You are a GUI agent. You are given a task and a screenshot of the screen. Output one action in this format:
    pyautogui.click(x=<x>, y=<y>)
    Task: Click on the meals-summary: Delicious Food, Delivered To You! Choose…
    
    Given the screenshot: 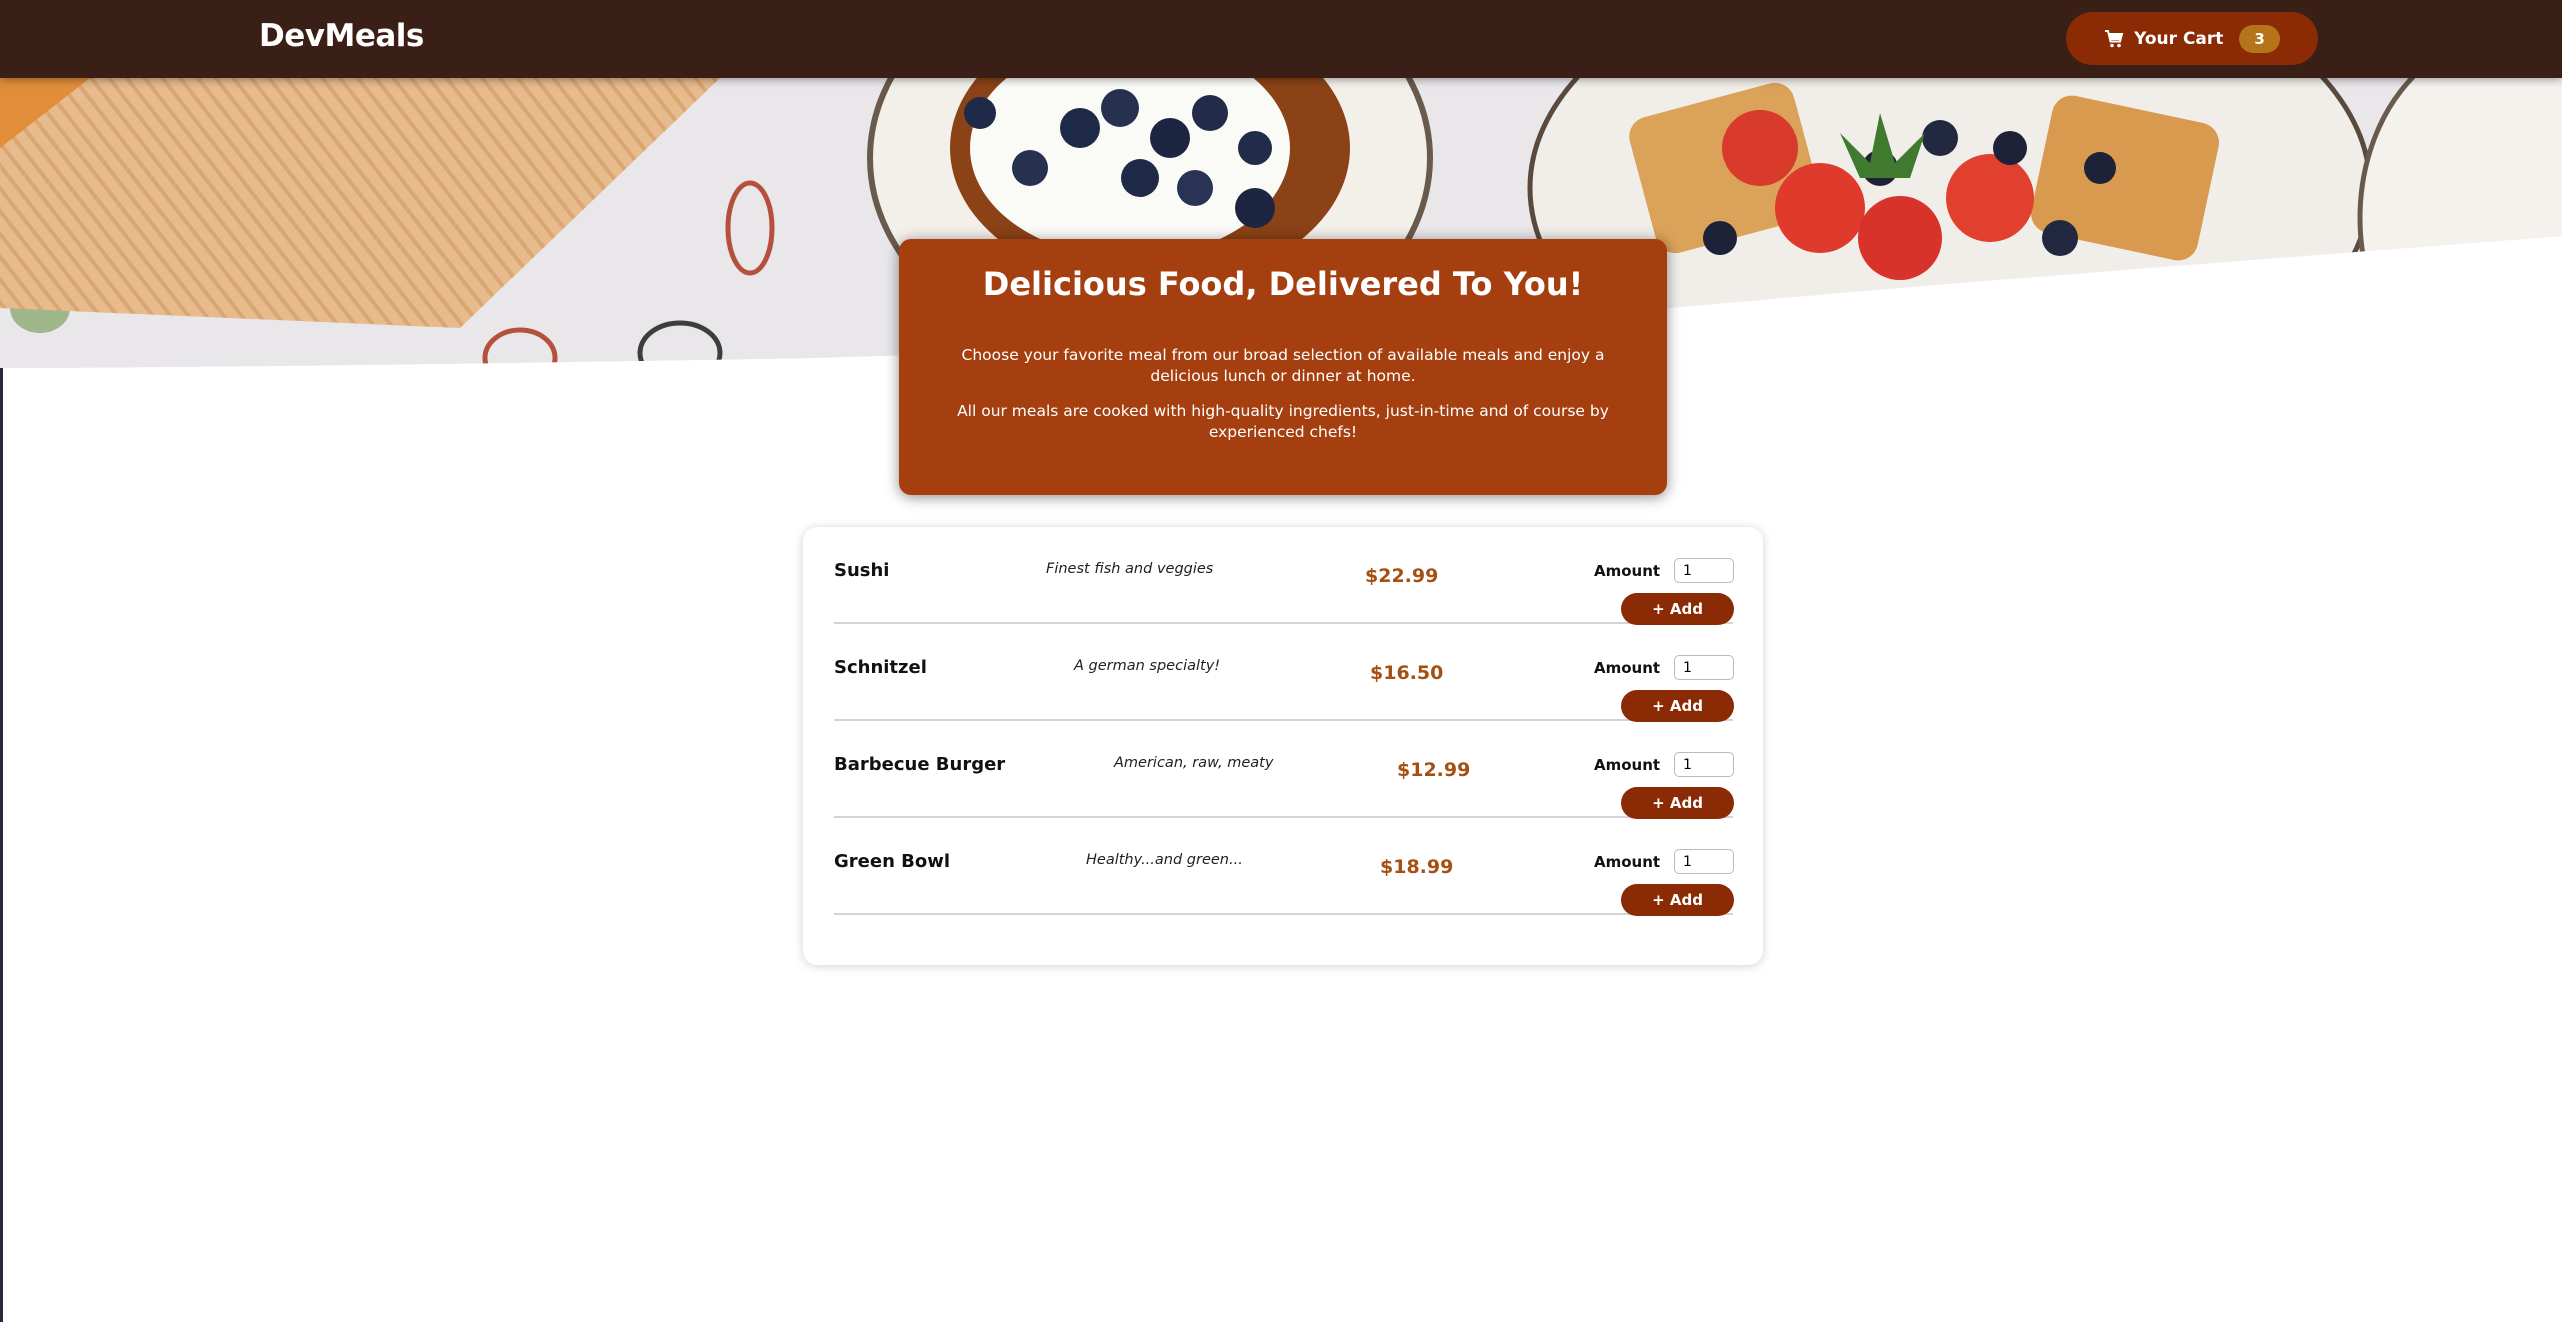 What is the action you would take?
    pyautogui.click(x=1283, y=367)
    